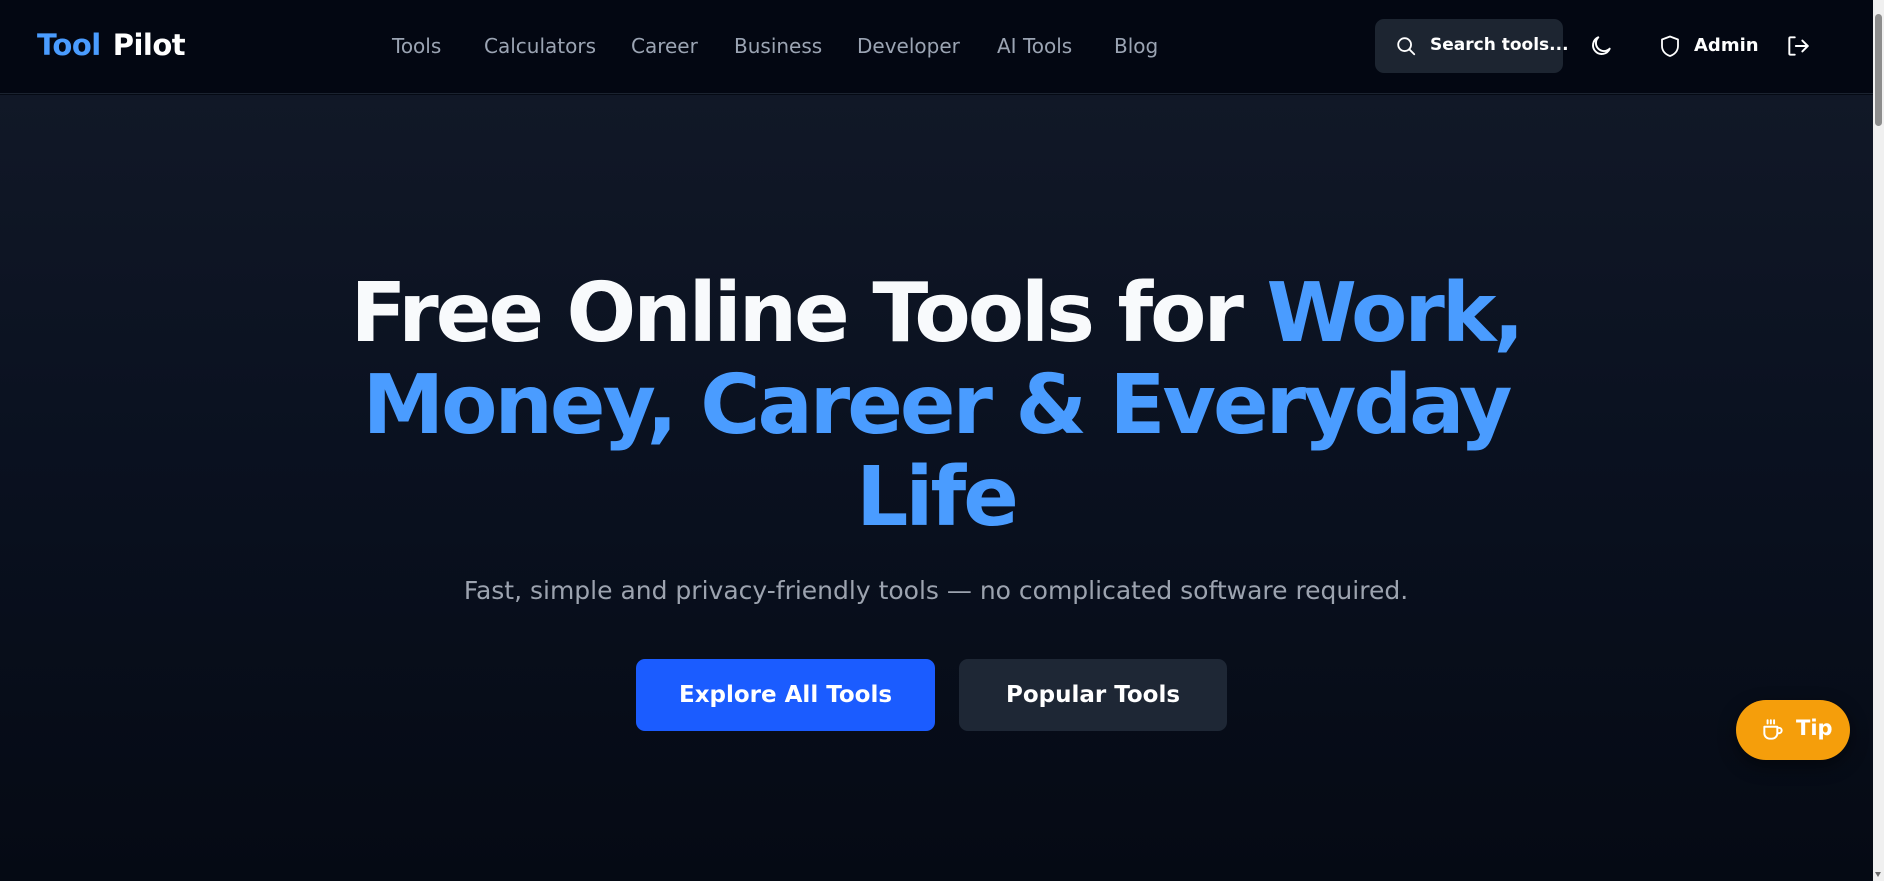 This screenshot has height=881, width=1884. Describe the element at coordinates (1034, 46) in the screenshot. I see `nav-item-ai-tools: AI Tools` at that location.